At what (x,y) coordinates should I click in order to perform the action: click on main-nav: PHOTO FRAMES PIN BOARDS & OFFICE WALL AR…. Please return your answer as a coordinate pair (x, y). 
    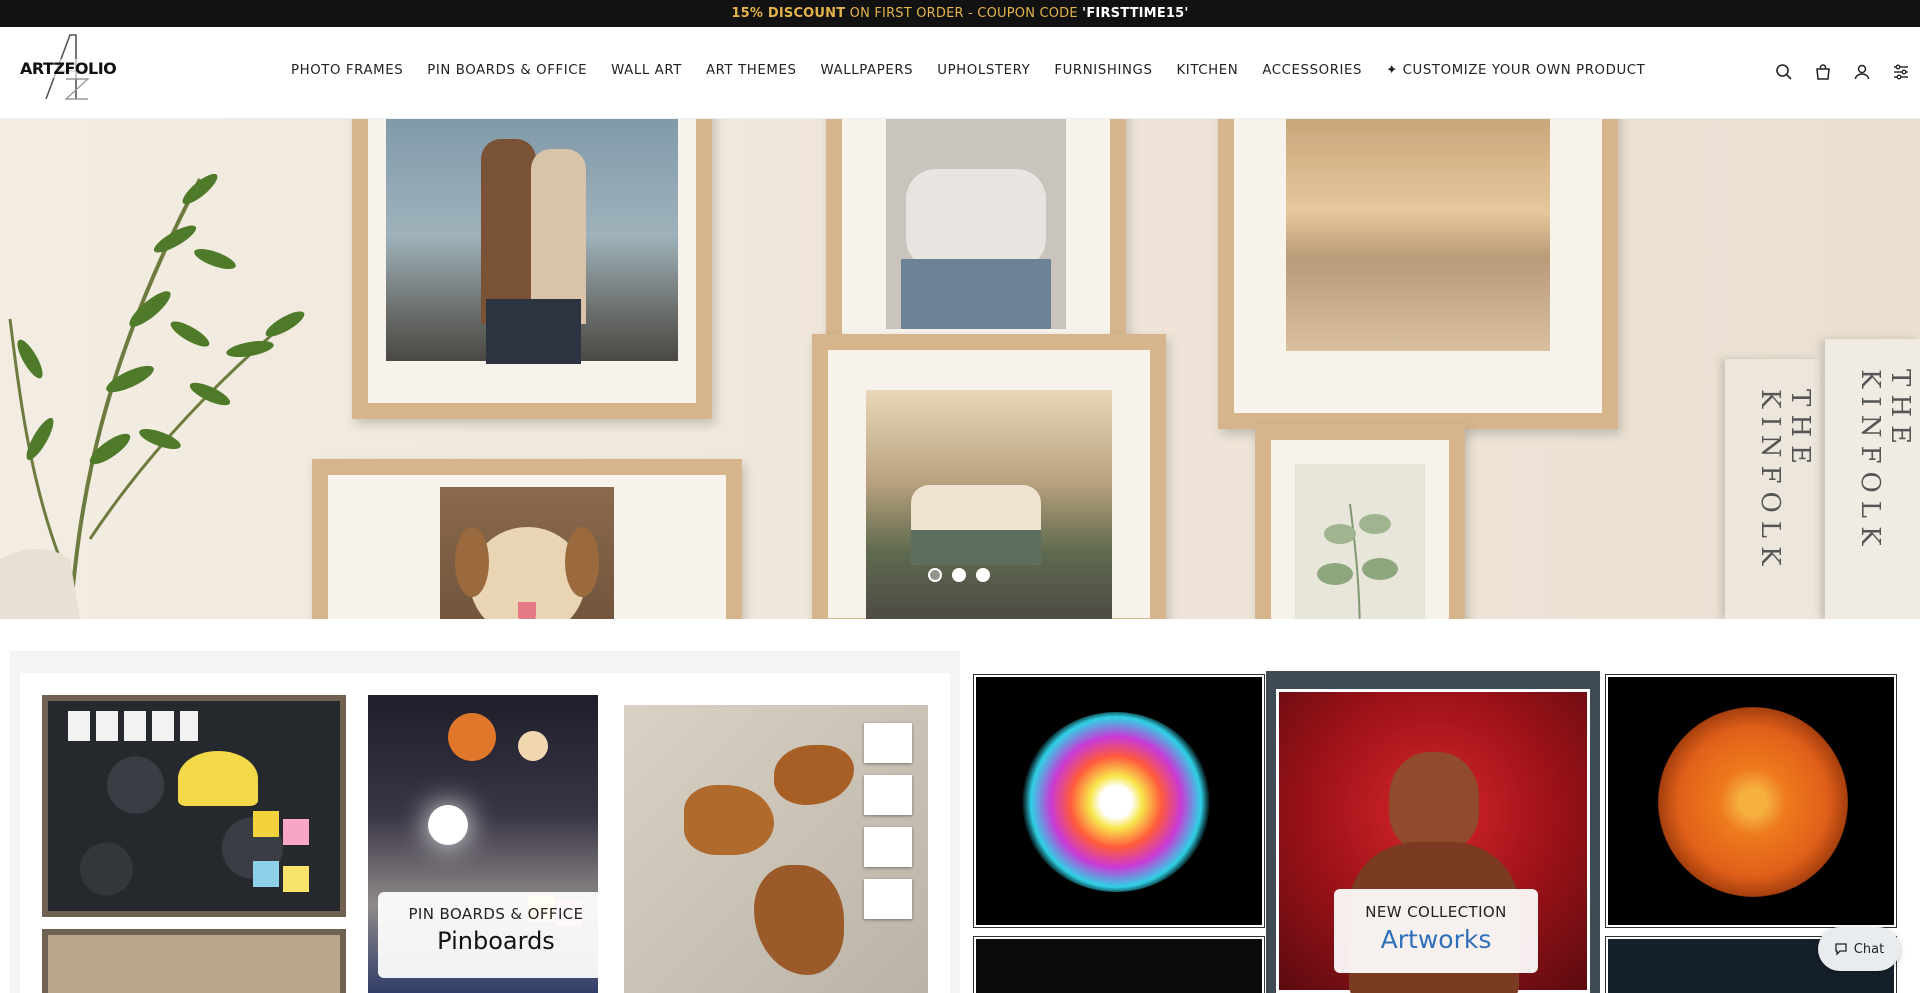
    Looking at the image, I should click on (980, 70).